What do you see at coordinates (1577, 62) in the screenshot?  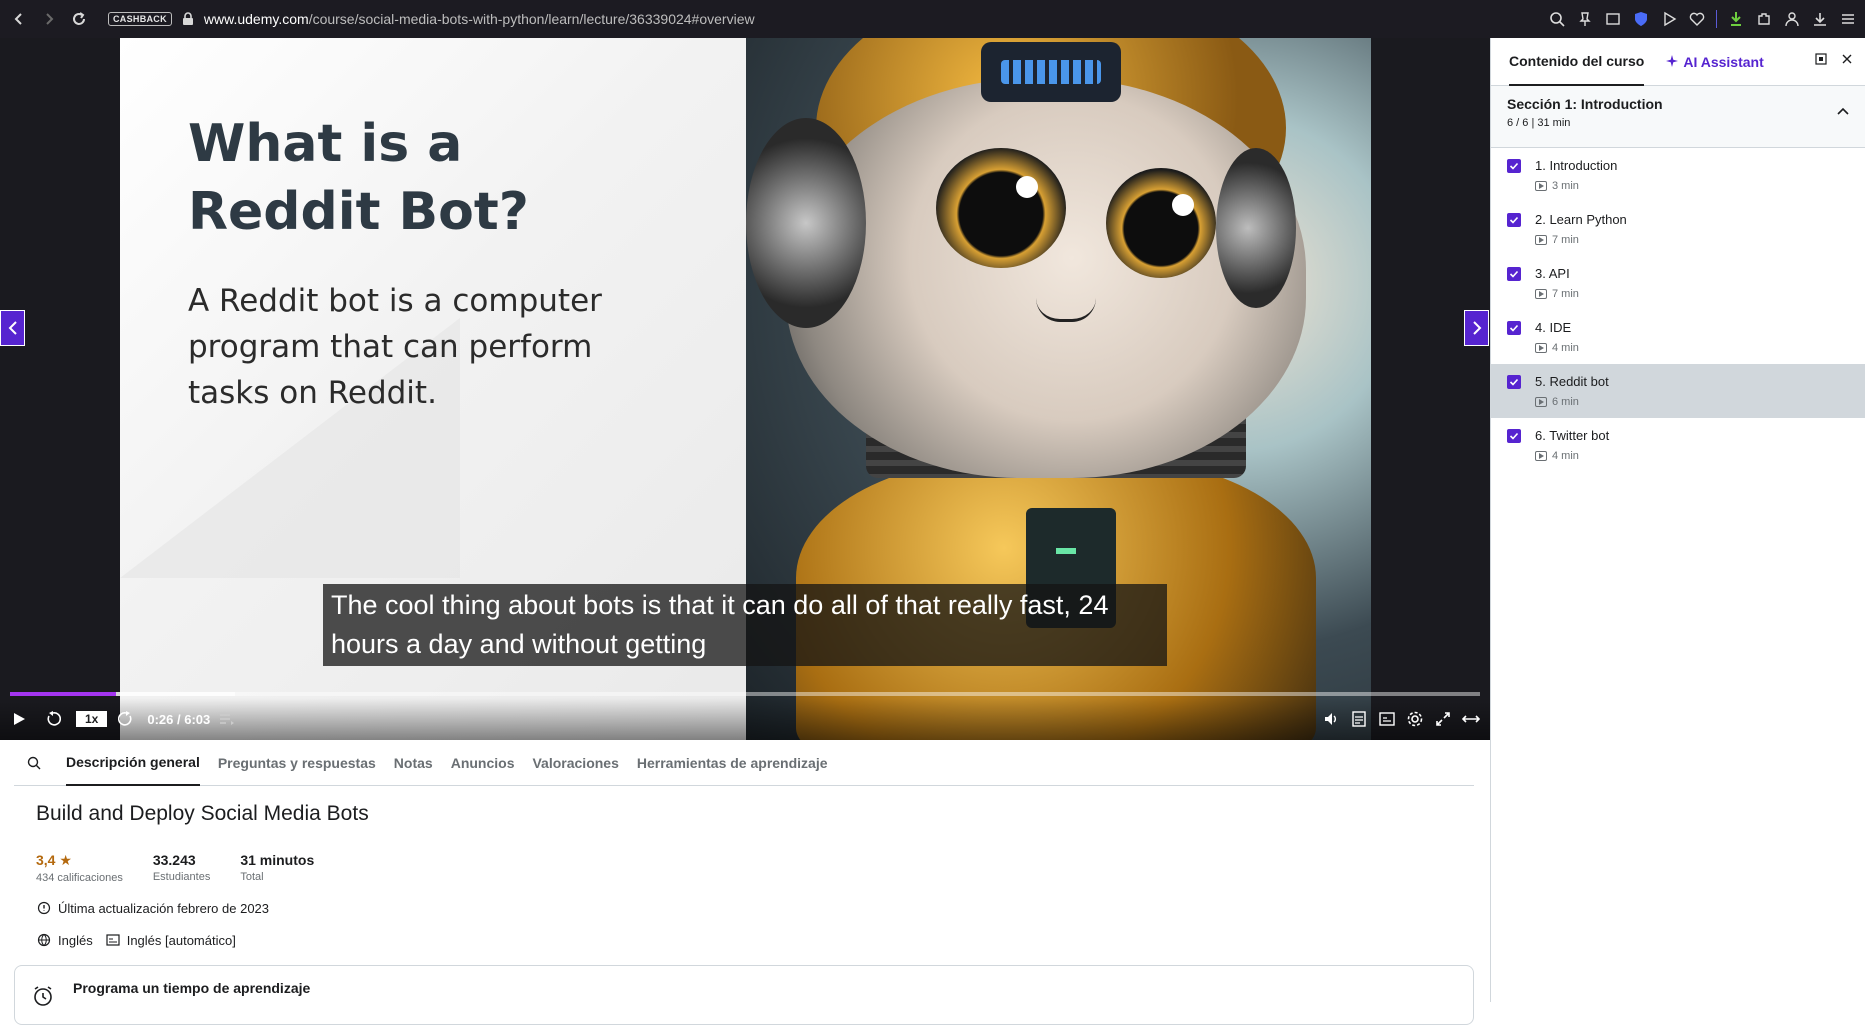 I see `tab-course-content: Contenido del curso` at bounding box center [1577, 62].